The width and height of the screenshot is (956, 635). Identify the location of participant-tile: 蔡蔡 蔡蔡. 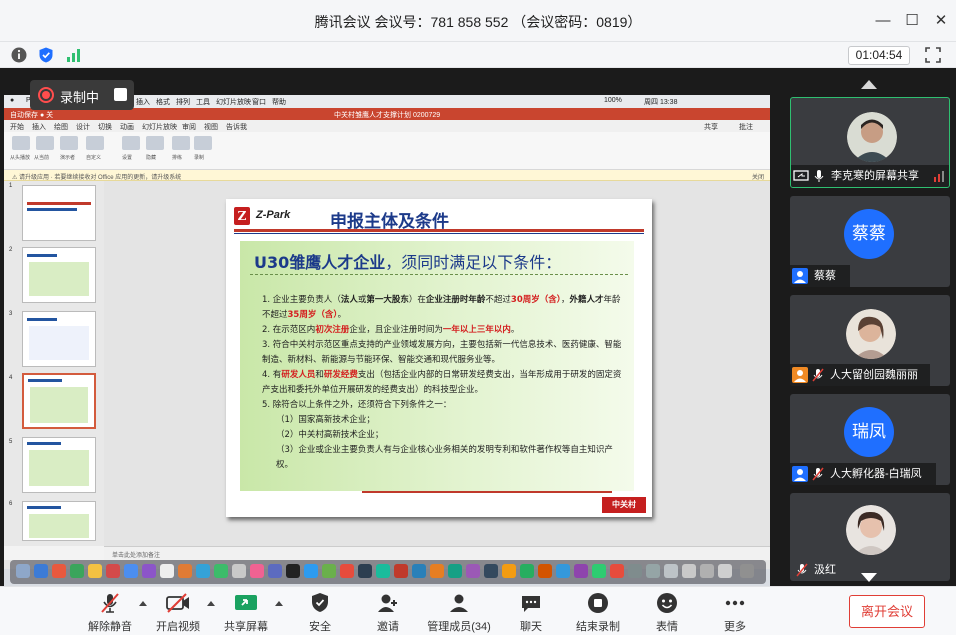
(870, 241).